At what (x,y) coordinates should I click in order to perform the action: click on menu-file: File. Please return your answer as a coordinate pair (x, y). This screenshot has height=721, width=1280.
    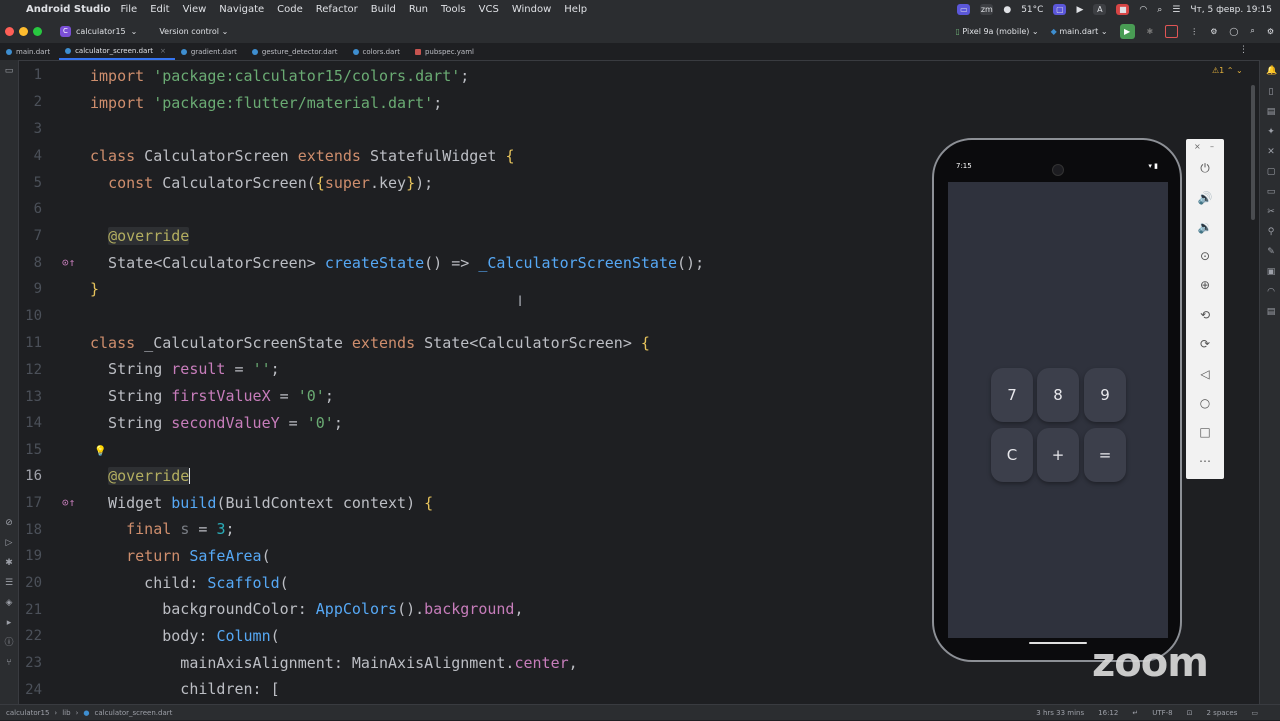
    Looking at the image, I should click on (128, 9).